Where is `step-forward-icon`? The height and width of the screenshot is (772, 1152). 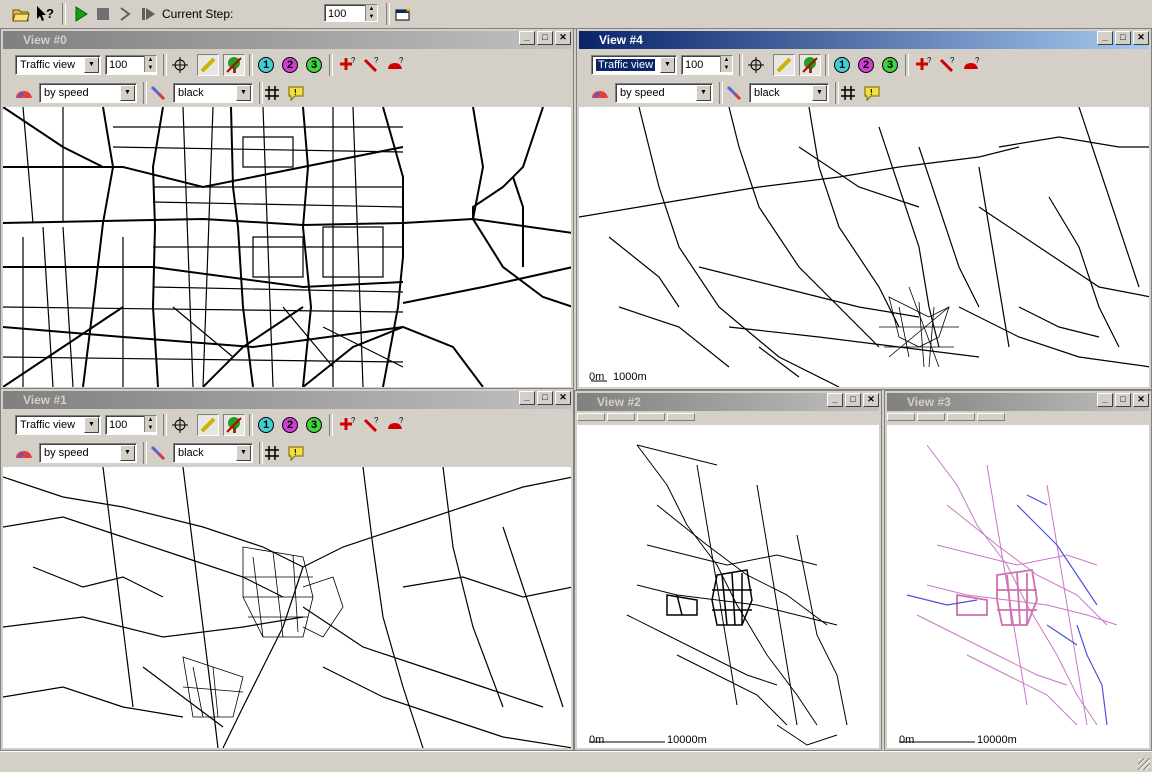 step-forward-icon is located at coordinates (125, 14).